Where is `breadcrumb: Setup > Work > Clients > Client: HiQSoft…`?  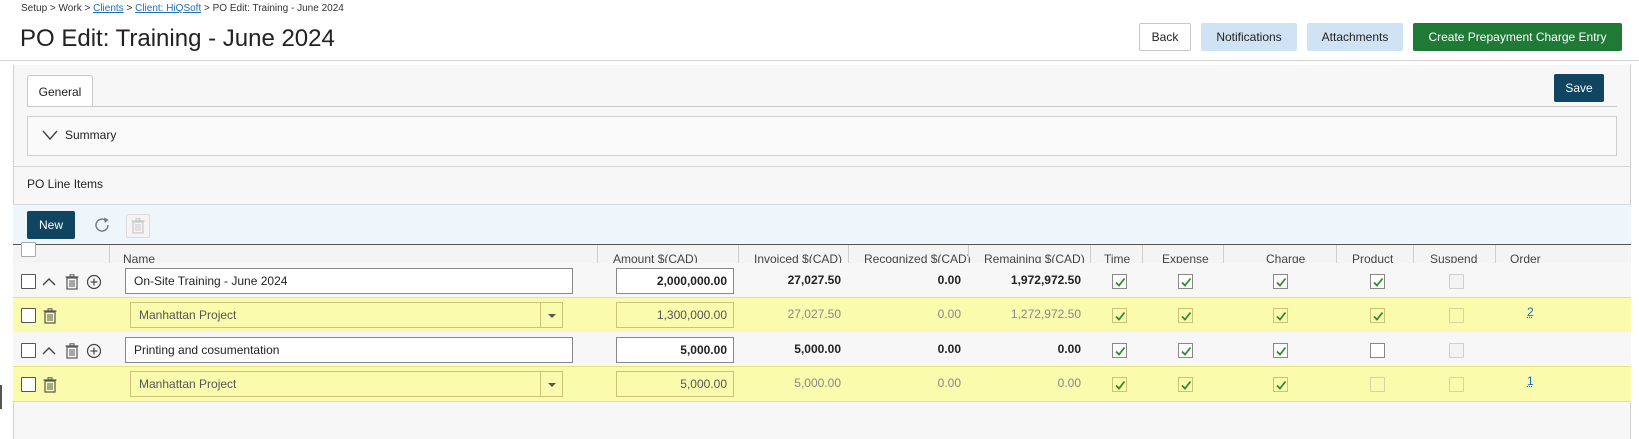 breadcrumb: Setup > Work > Clients > Client: HiQSoft… is located at coordinates (182, 8).